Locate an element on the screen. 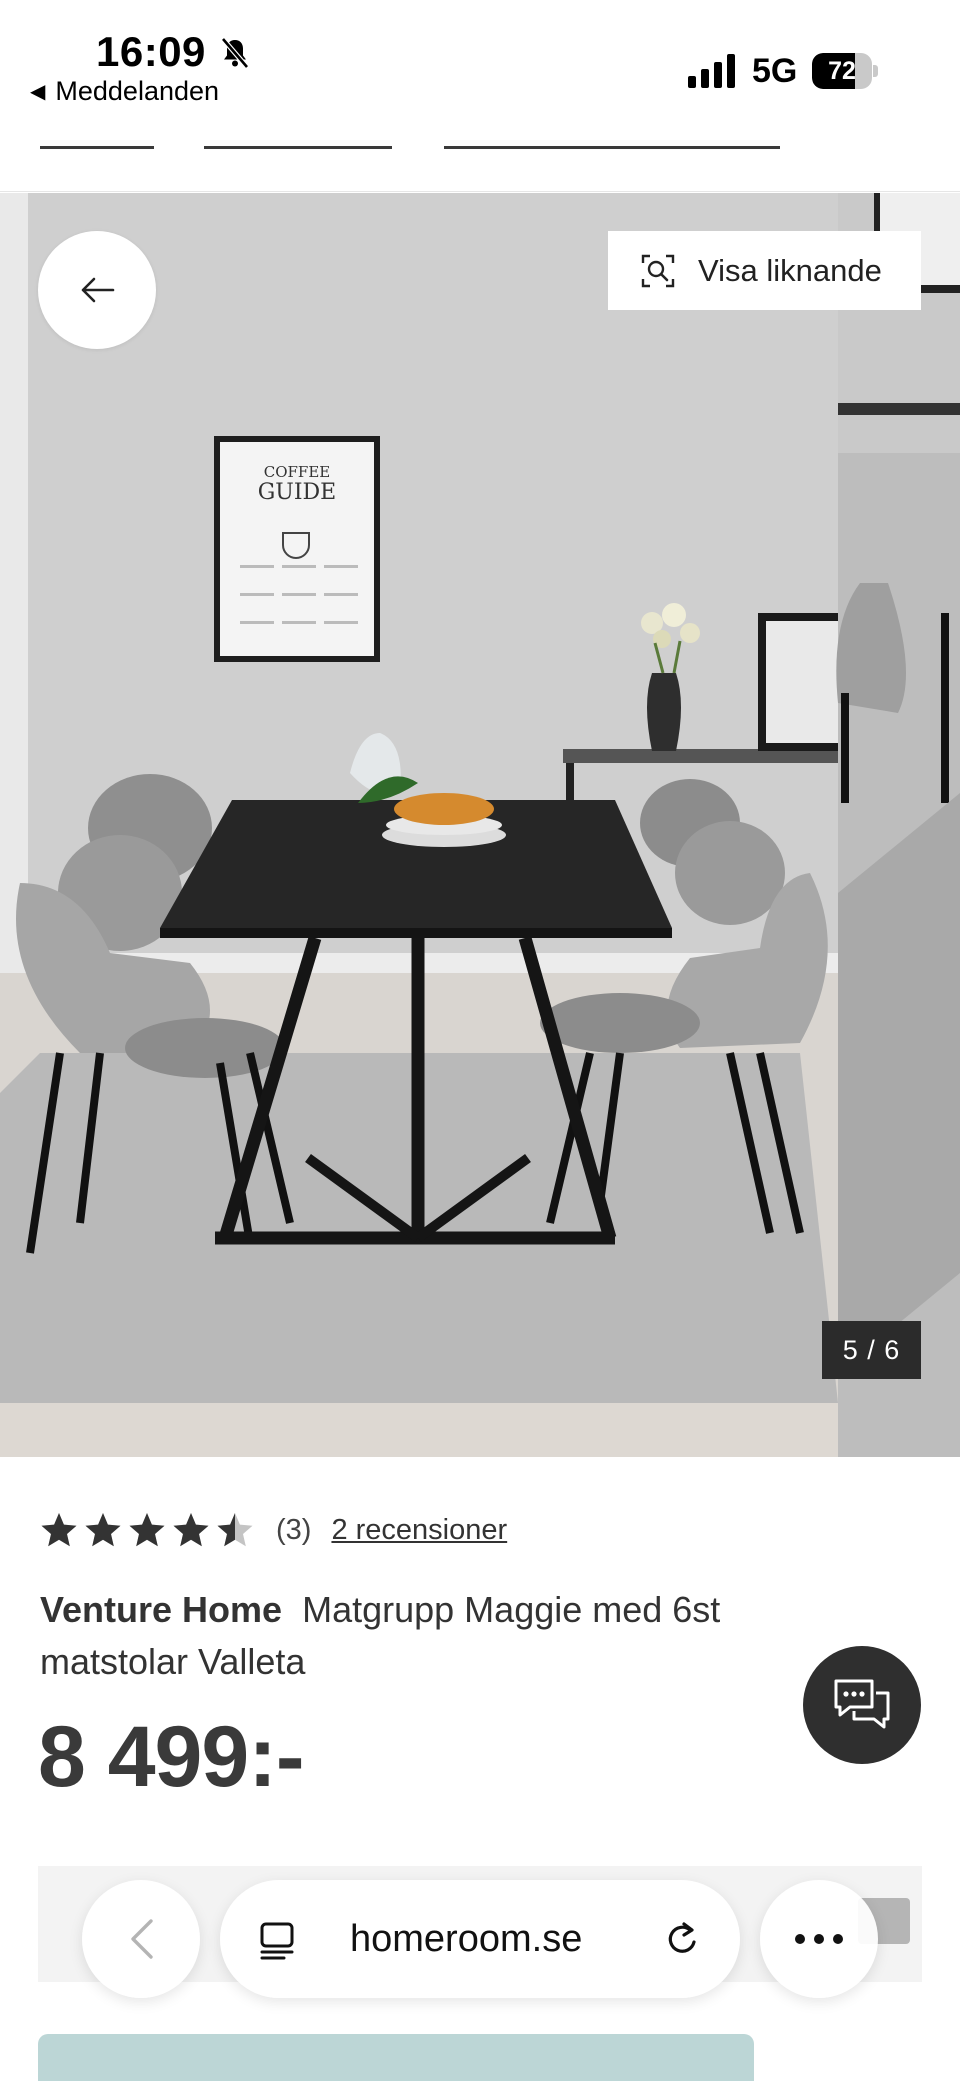 The width and height of the screenshot is (960, 2081). address-text: homeroom.se is located at coordinates (466, 1939).